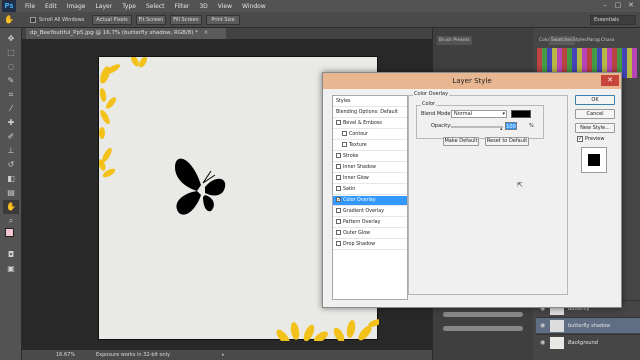  What do you see at coordinates (359, 167) in the screenshot?
I see `effect-label: Inner Shadow` at bounding box center [359, 167].